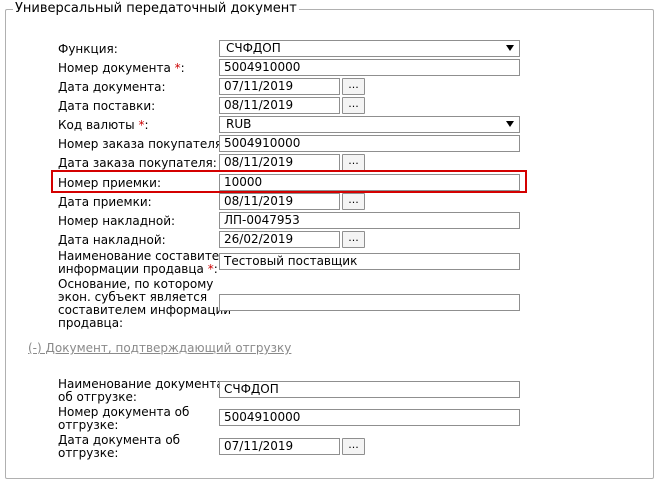 Image resolution: width=659 pixels, height=484 pixels. What do you see at coordinates (279, 105) in the screenshot?
I see `delivery-date-input: 08/11/2019` at bounding box center [279, 105].